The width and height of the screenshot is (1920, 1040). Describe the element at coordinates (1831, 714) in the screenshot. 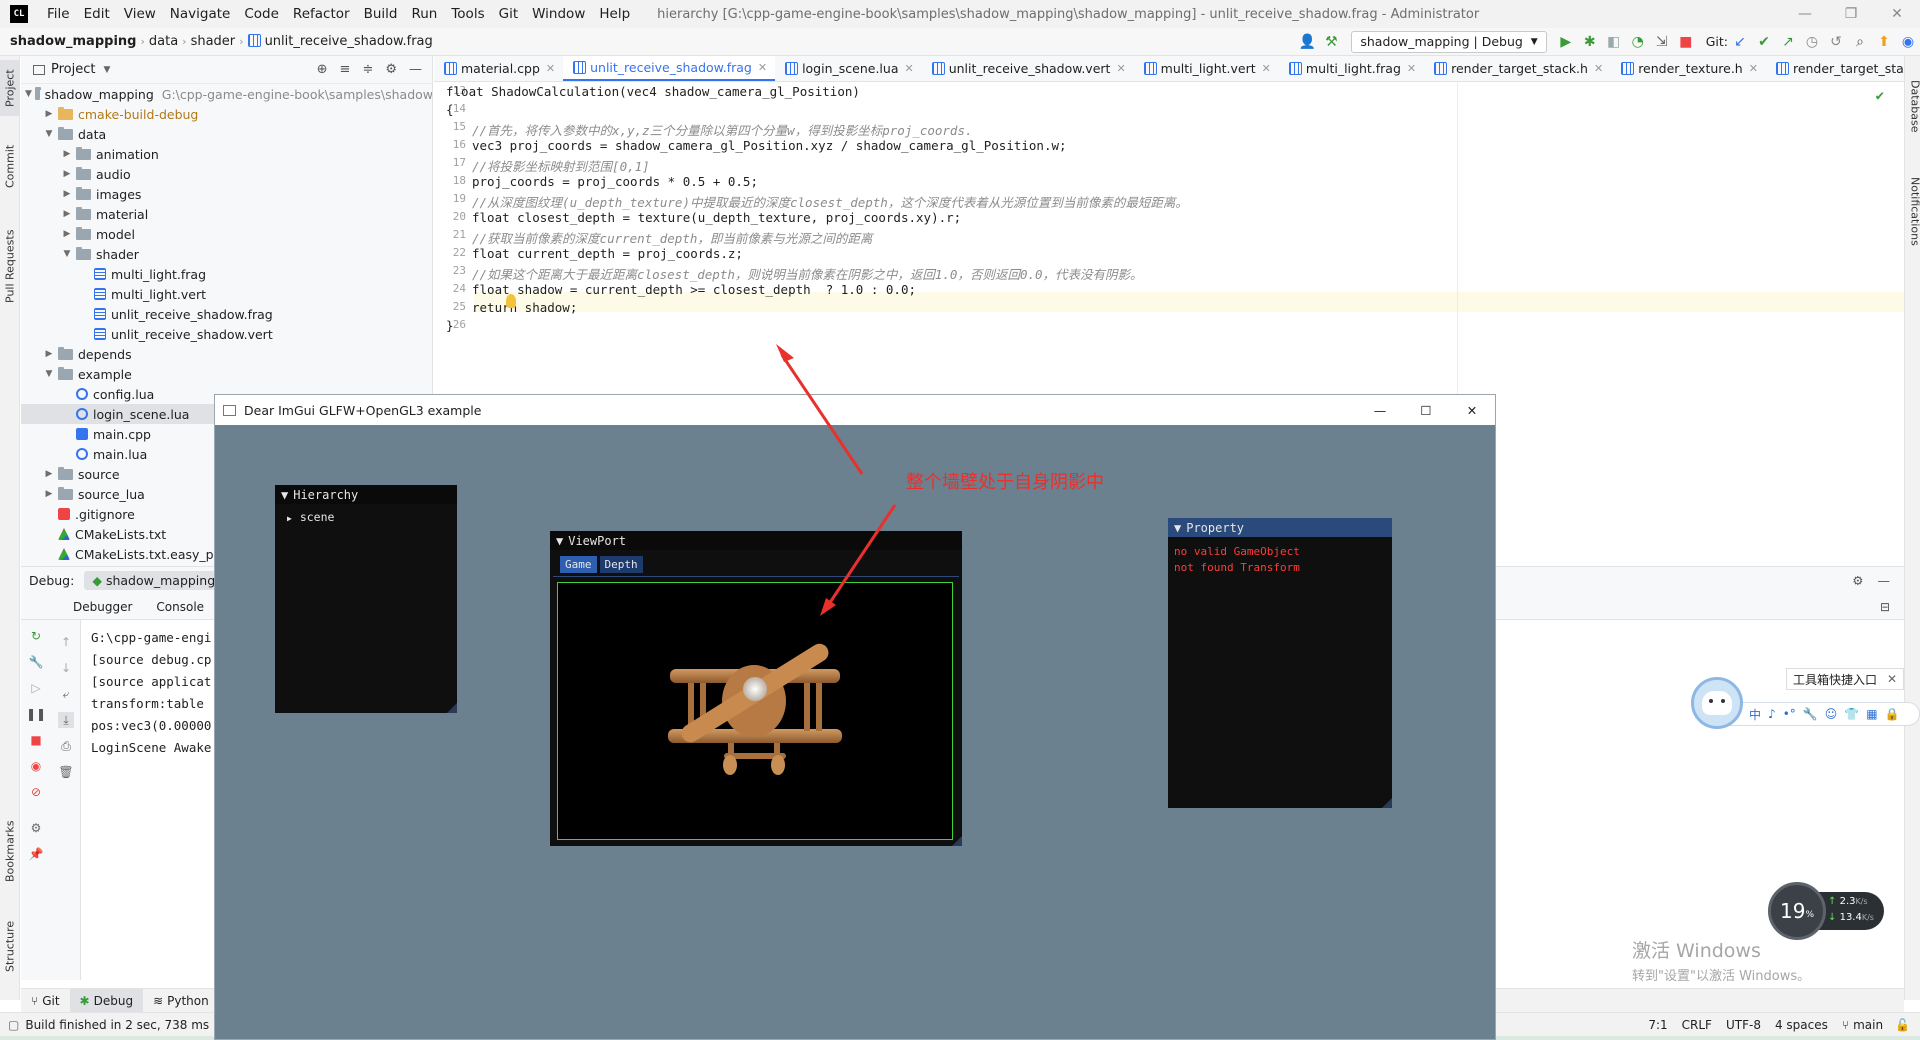

I see `emoji-icon: ☺` at that location.